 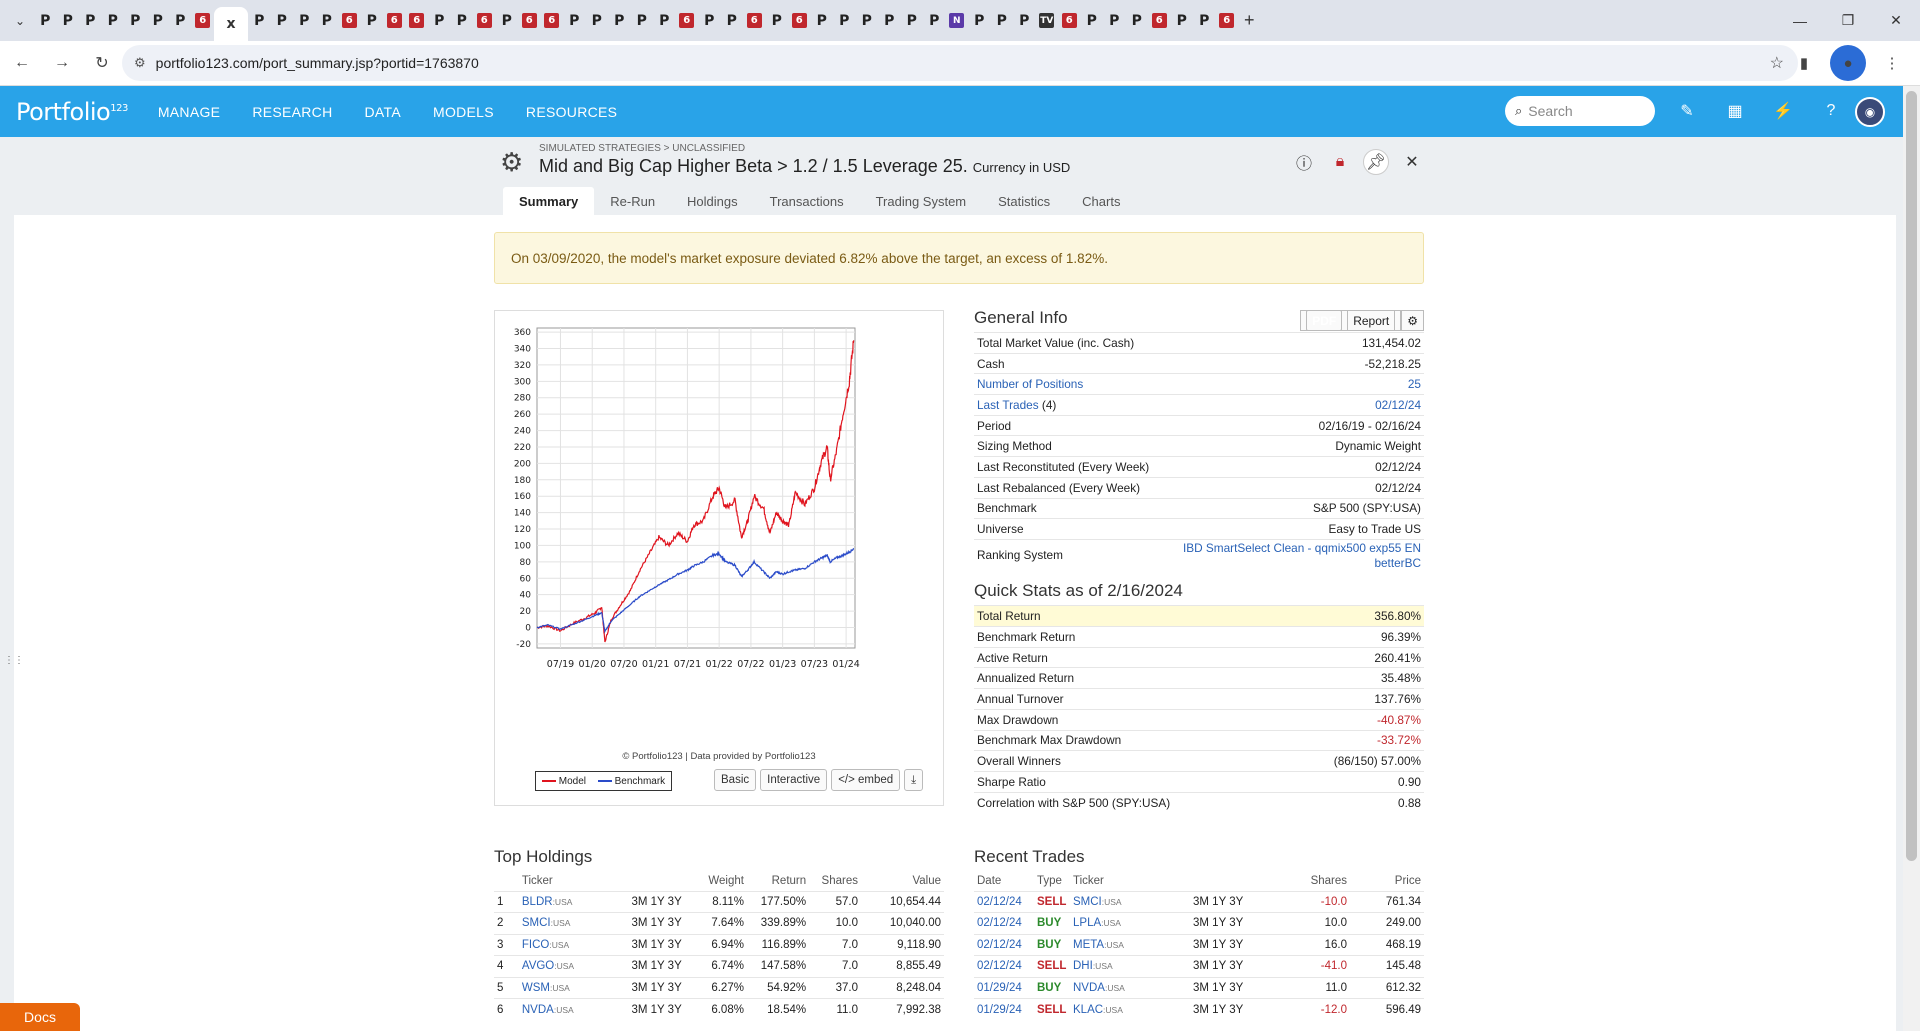 I want to click on ticker-link: WSM, so click(x=536, y=988).